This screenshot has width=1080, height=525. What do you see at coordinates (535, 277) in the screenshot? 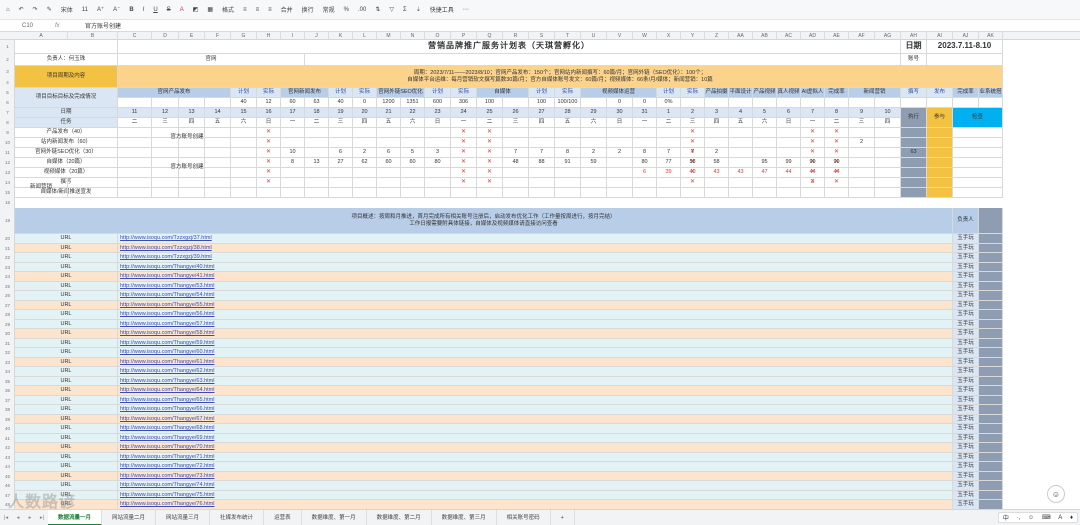
I see `link-cell: http://www.isoqu.com/Thangye/41.html` at bounding box center [535, 277].